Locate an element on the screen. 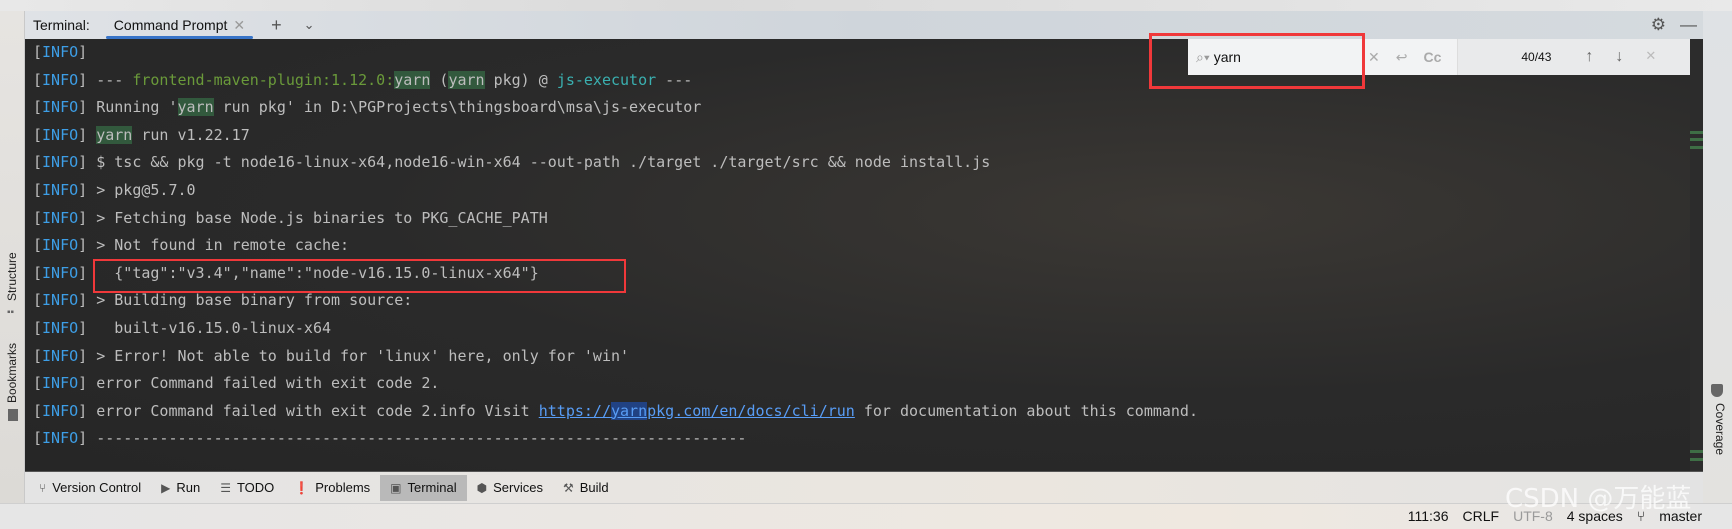  toolwindow-version-control: ⑂ Version Control is located at coordinates (90, 488).